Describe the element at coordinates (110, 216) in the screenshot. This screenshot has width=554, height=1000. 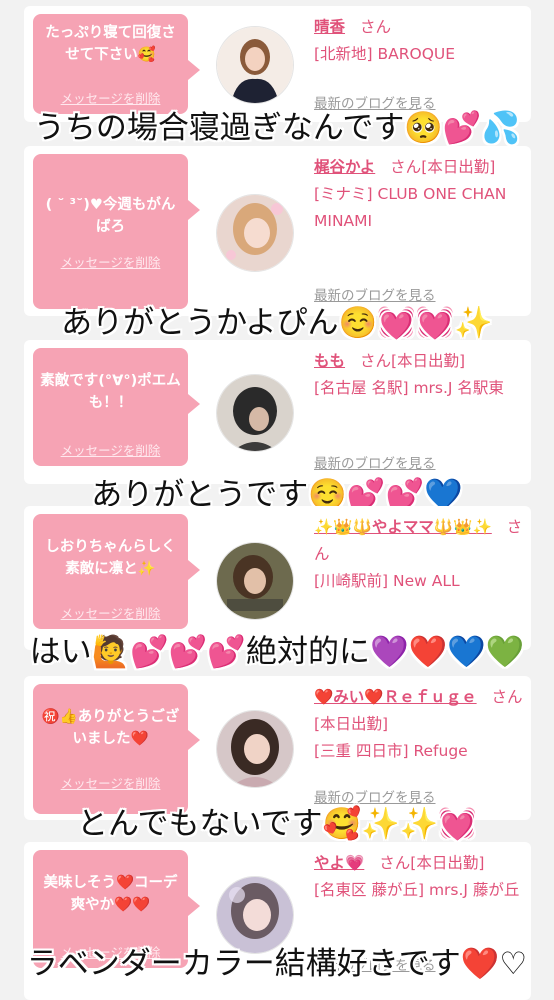
I see `message-text: ( ˘ ³˘)♥今週もがんばろ` at that location.